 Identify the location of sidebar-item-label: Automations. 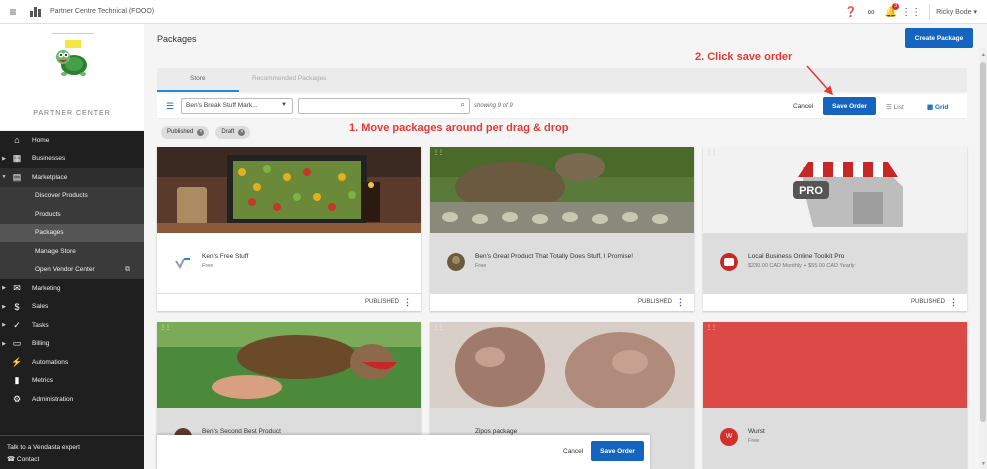
(50, 362).